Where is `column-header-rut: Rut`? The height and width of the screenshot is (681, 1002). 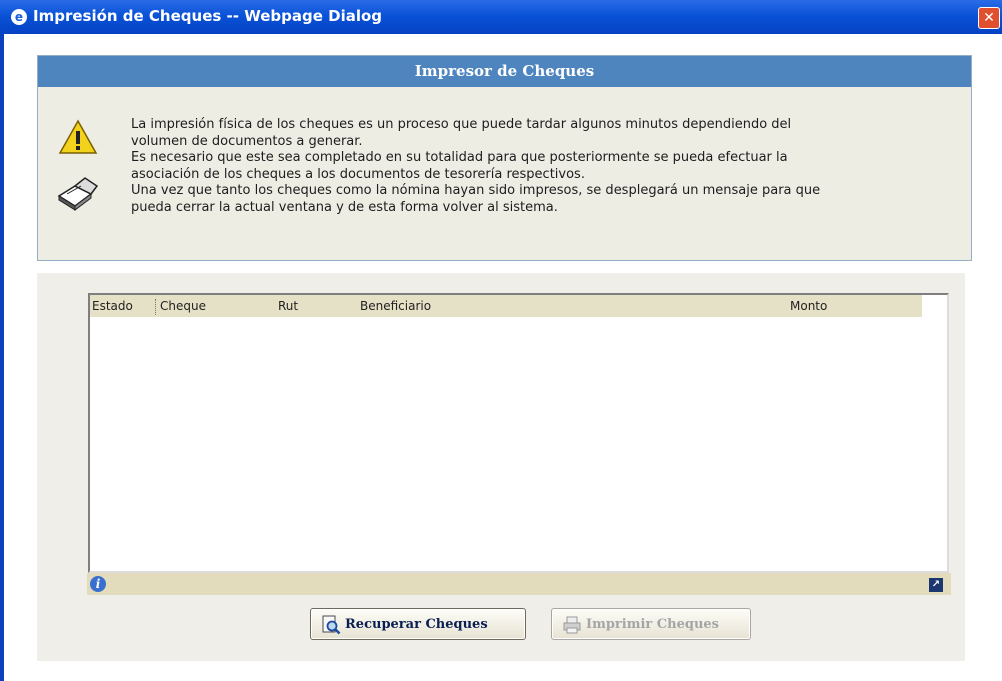 column-header-rut: Rut is located at coordinates (288, 306).